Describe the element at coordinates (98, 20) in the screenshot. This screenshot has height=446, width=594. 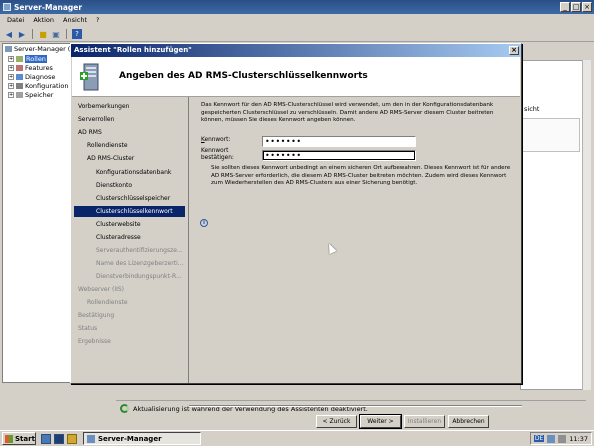
I see `menu-help: ?` at that location.